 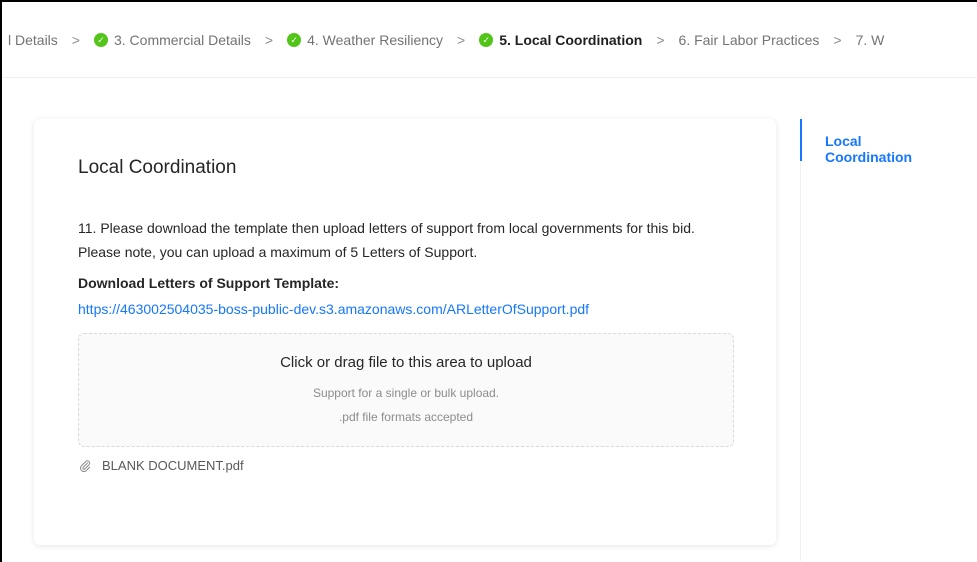 What do you see at coordinates (856, 340) in the screenshot?
I see `anchor-nav: Local Coordination` at bounding box center [856, 340].